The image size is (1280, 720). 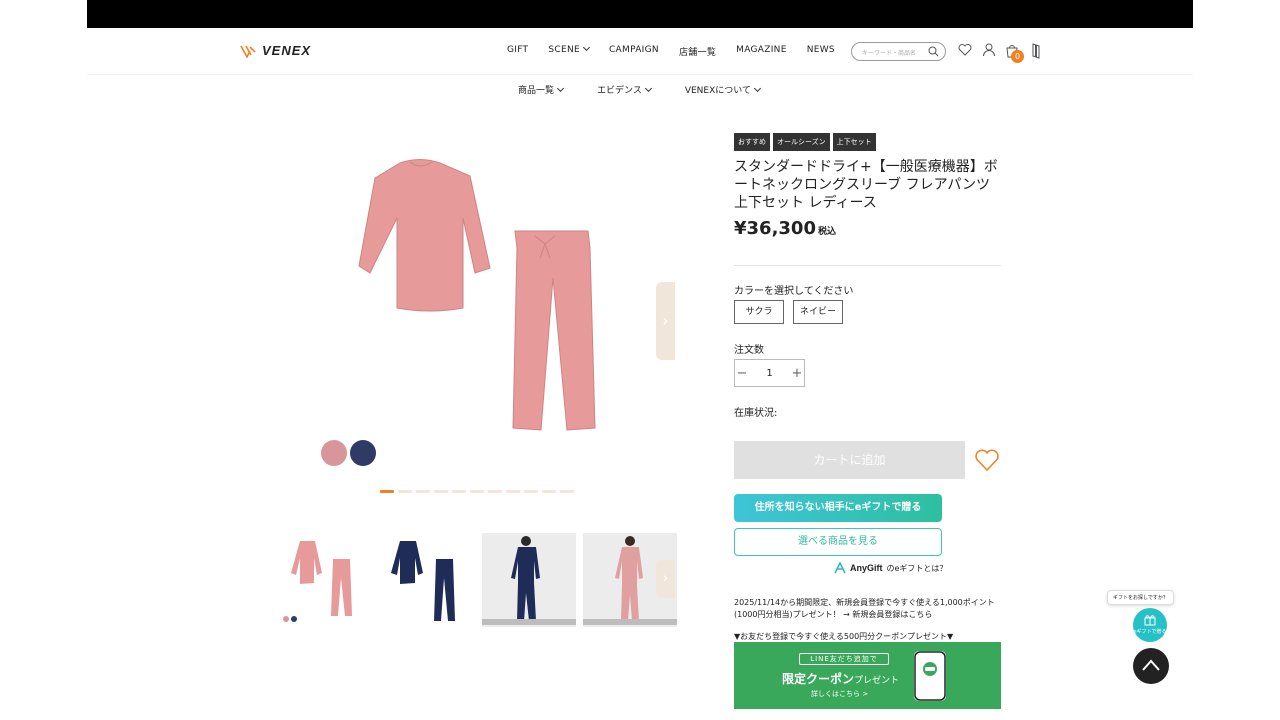 I want to click on line-main-text: 限定クーポンプレゼント, so click(x=840, y=678).